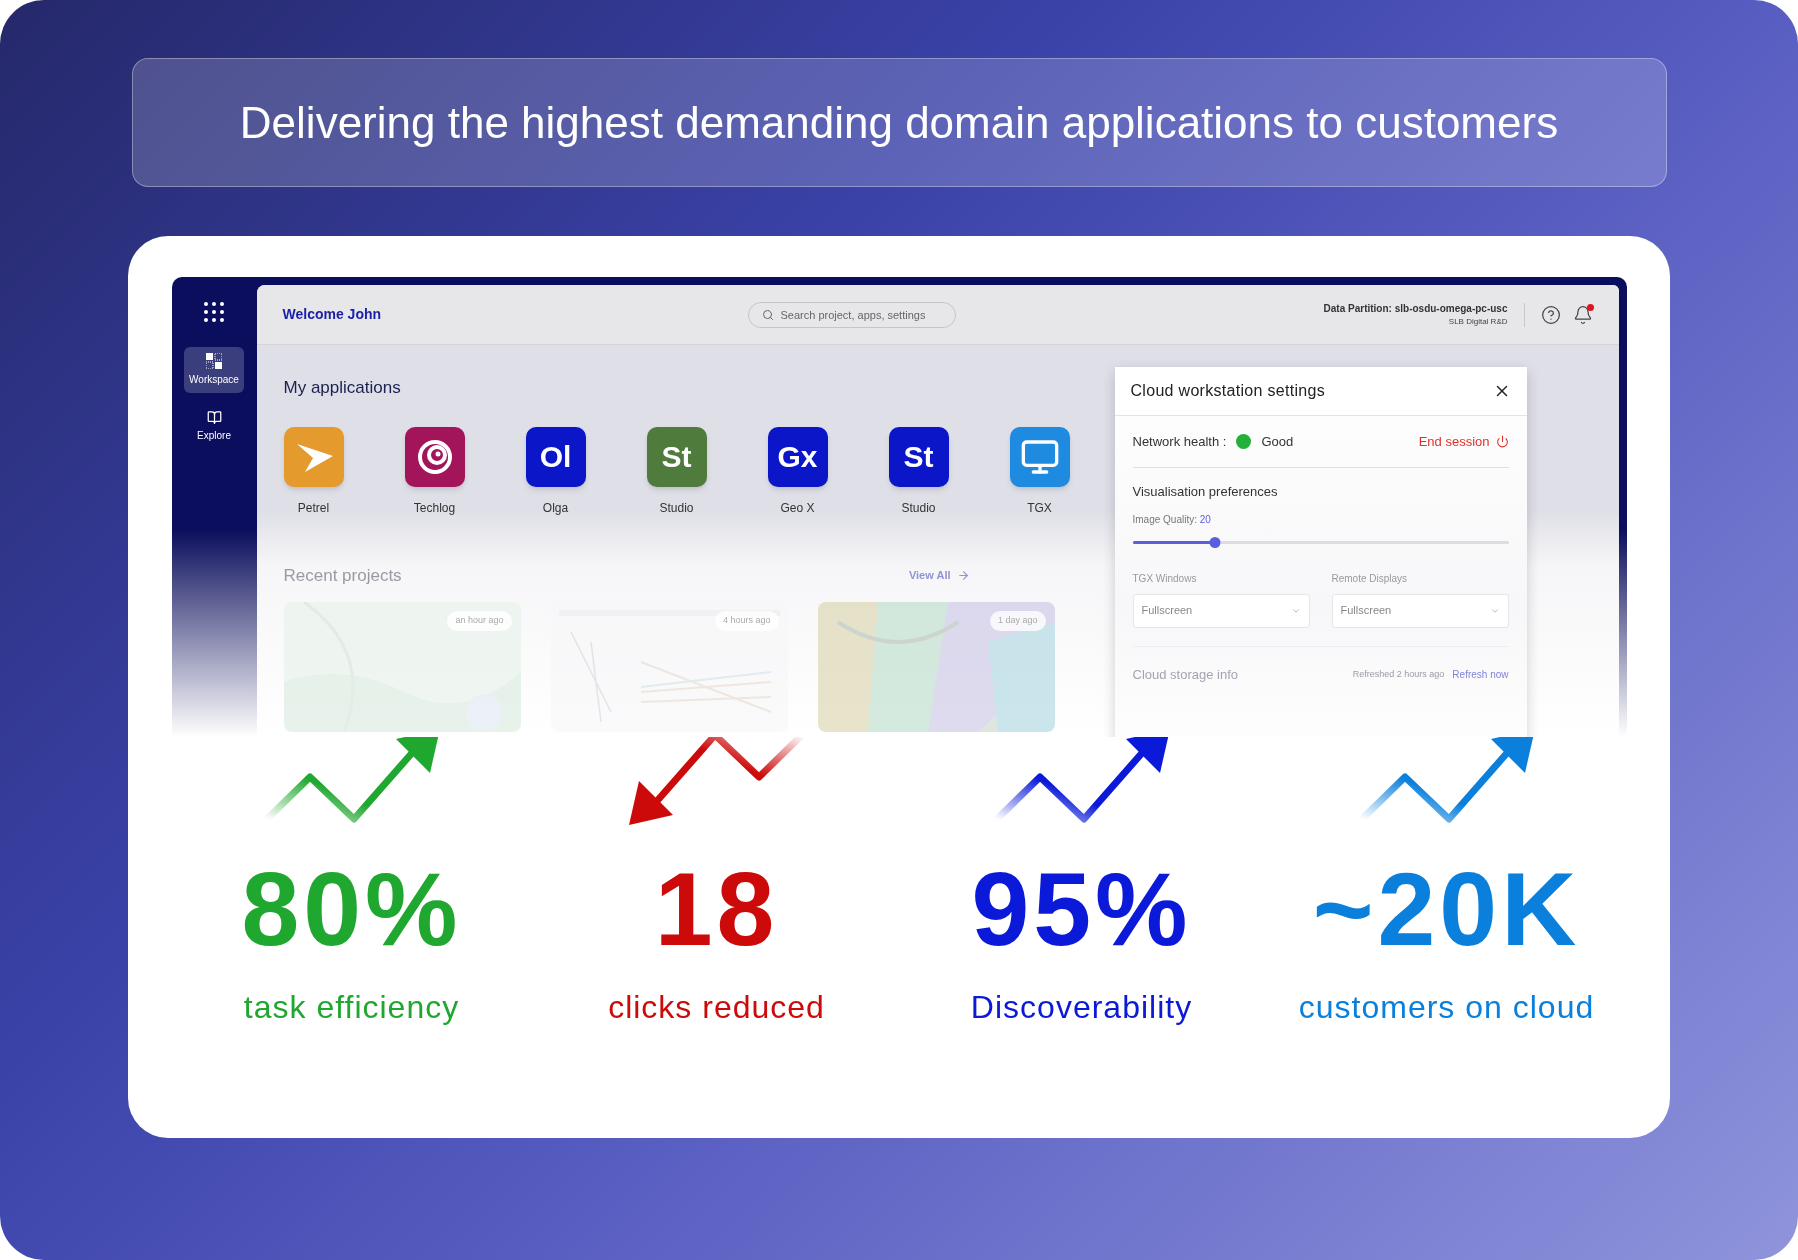 The width and height of the screenshot is (1798, 1260). I want to click on app-logo: Ol, so click(555, 456).